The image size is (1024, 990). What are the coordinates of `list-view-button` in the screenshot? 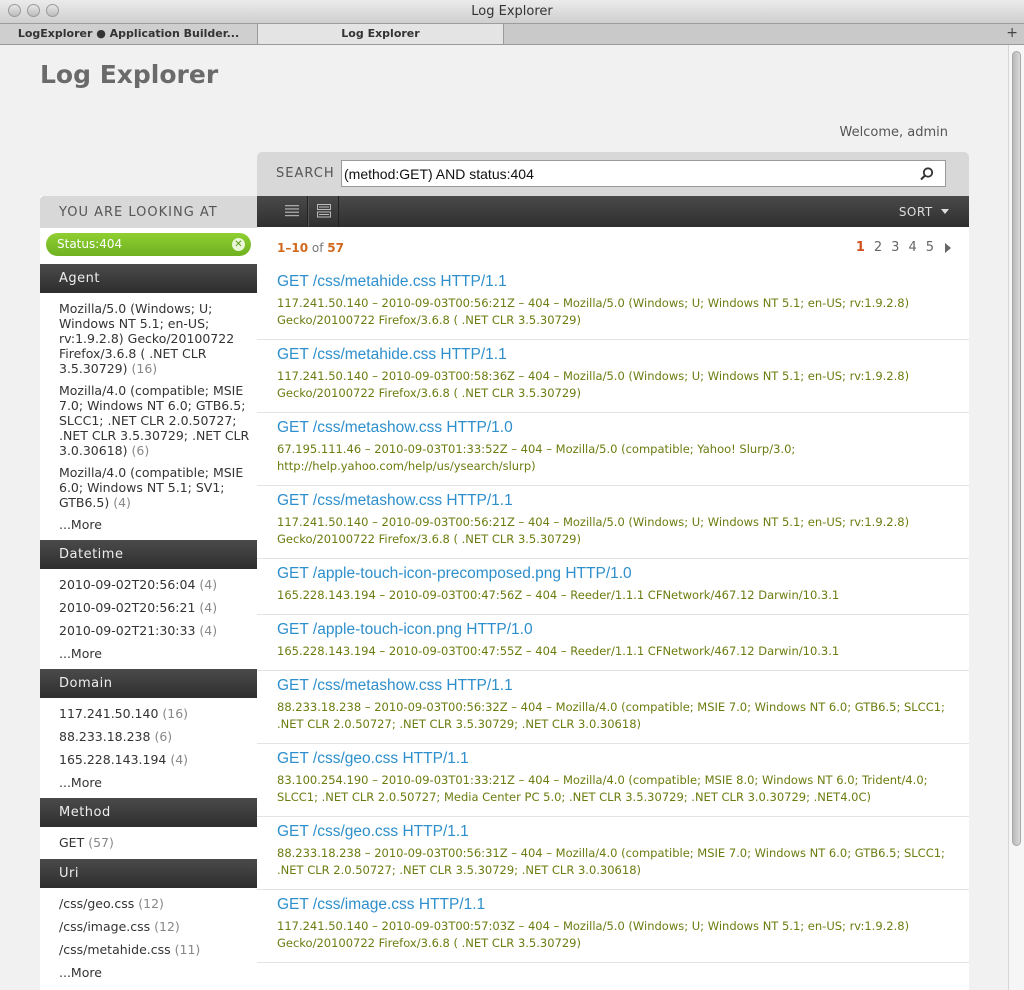 It's located at (292, 211).